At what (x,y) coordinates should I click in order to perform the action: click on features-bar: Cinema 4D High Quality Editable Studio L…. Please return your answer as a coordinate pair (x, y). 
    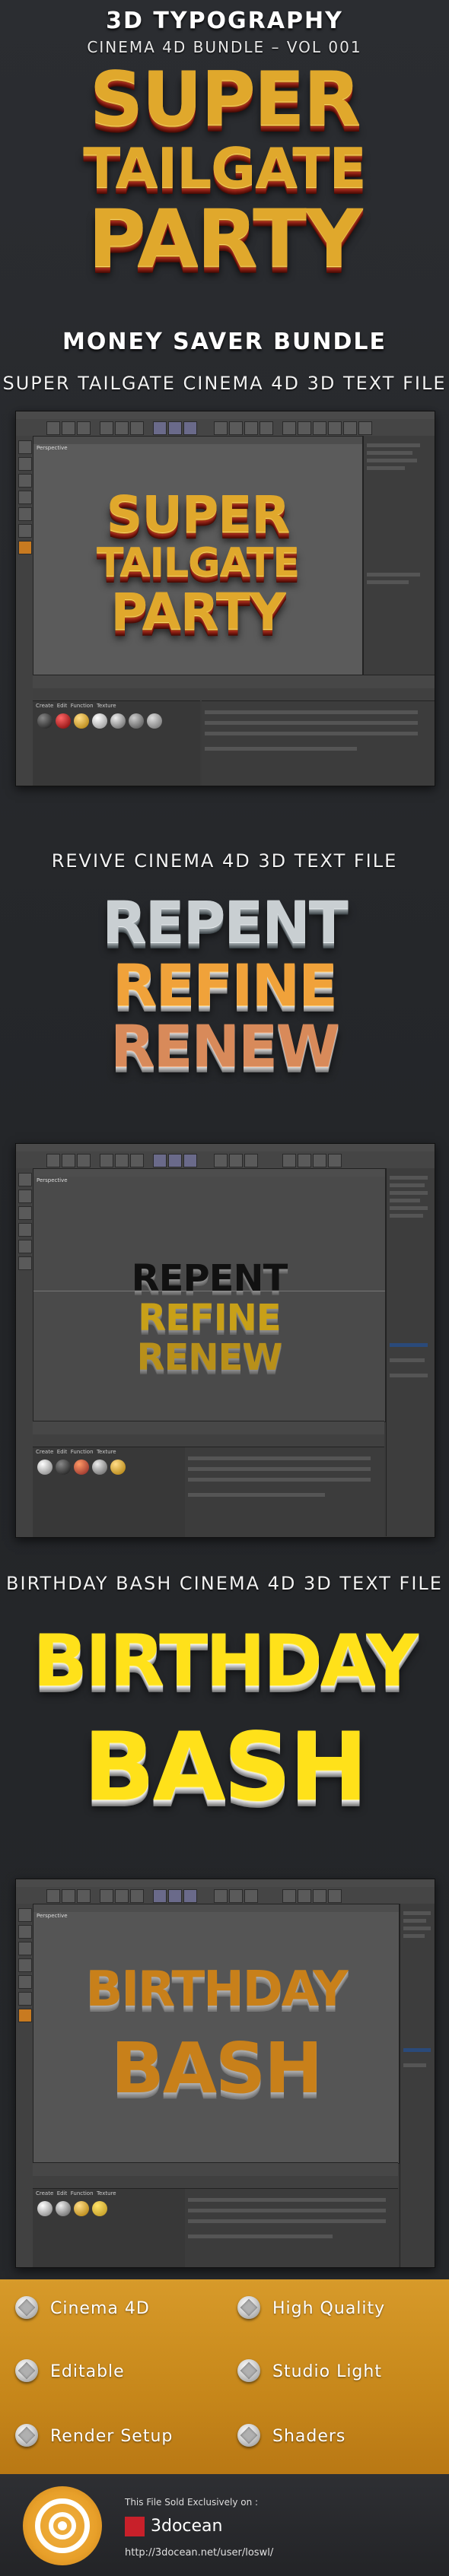
    Looking at the image, I should click on (224, 2376).